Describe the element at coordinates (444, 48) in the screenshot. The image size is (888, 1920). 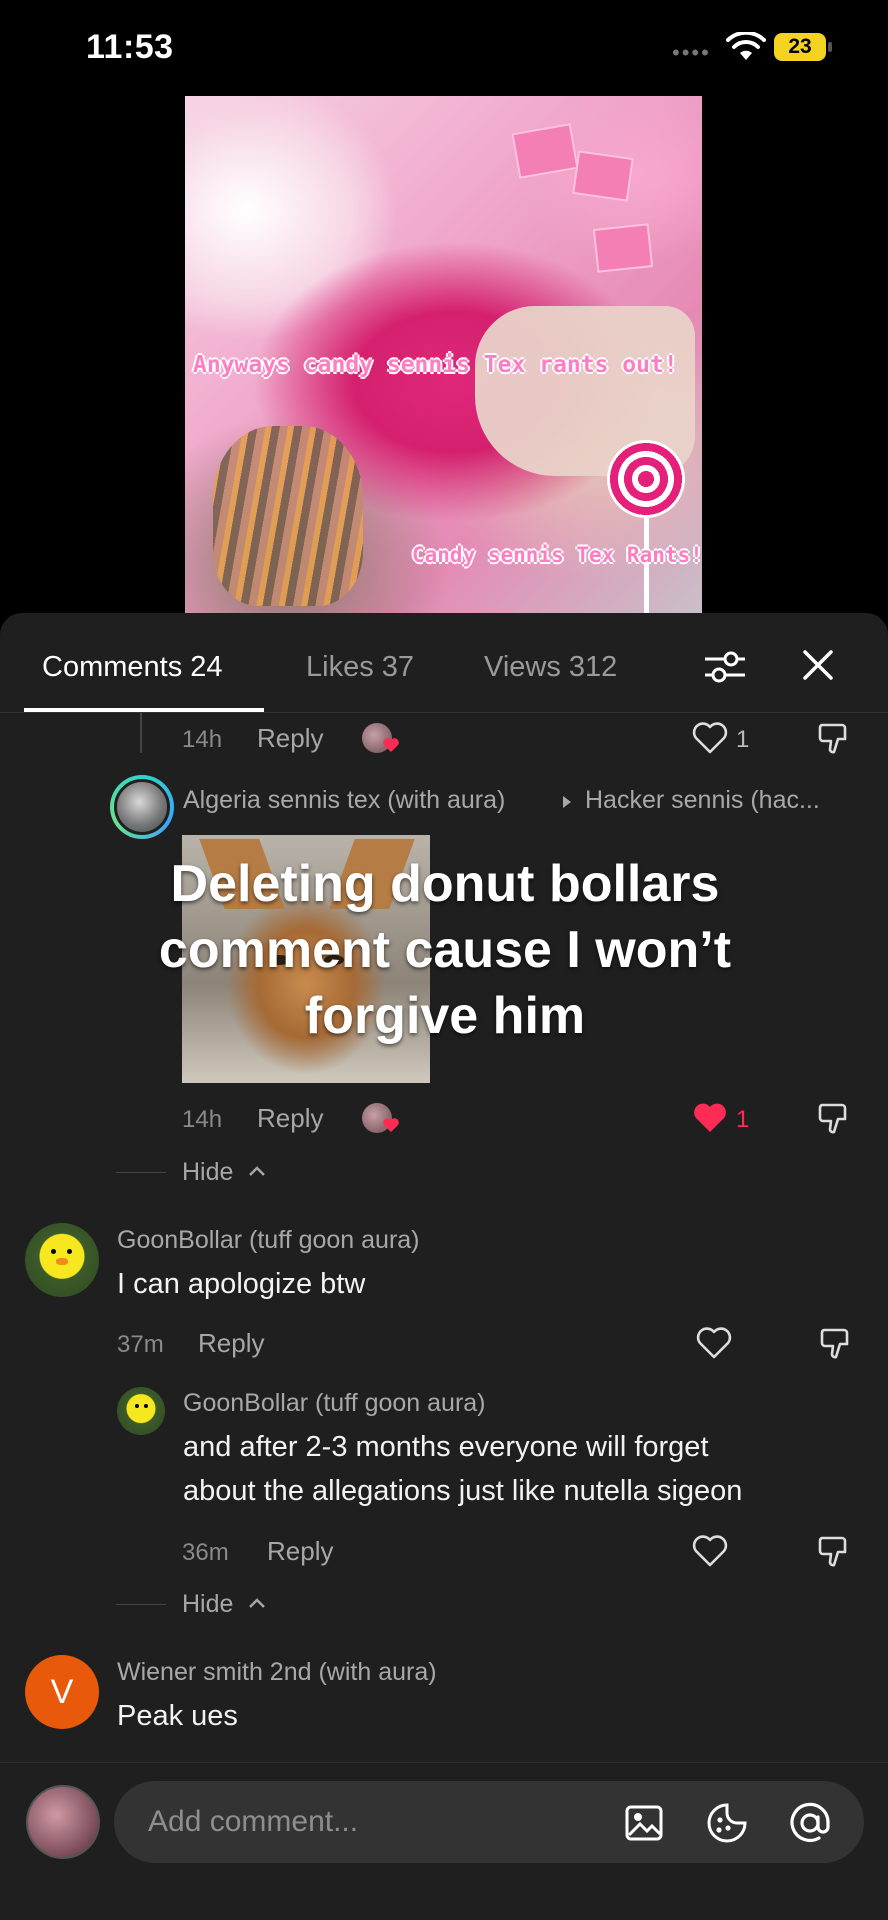
I see `status-bar: 11:53 •••• 23` at that location.